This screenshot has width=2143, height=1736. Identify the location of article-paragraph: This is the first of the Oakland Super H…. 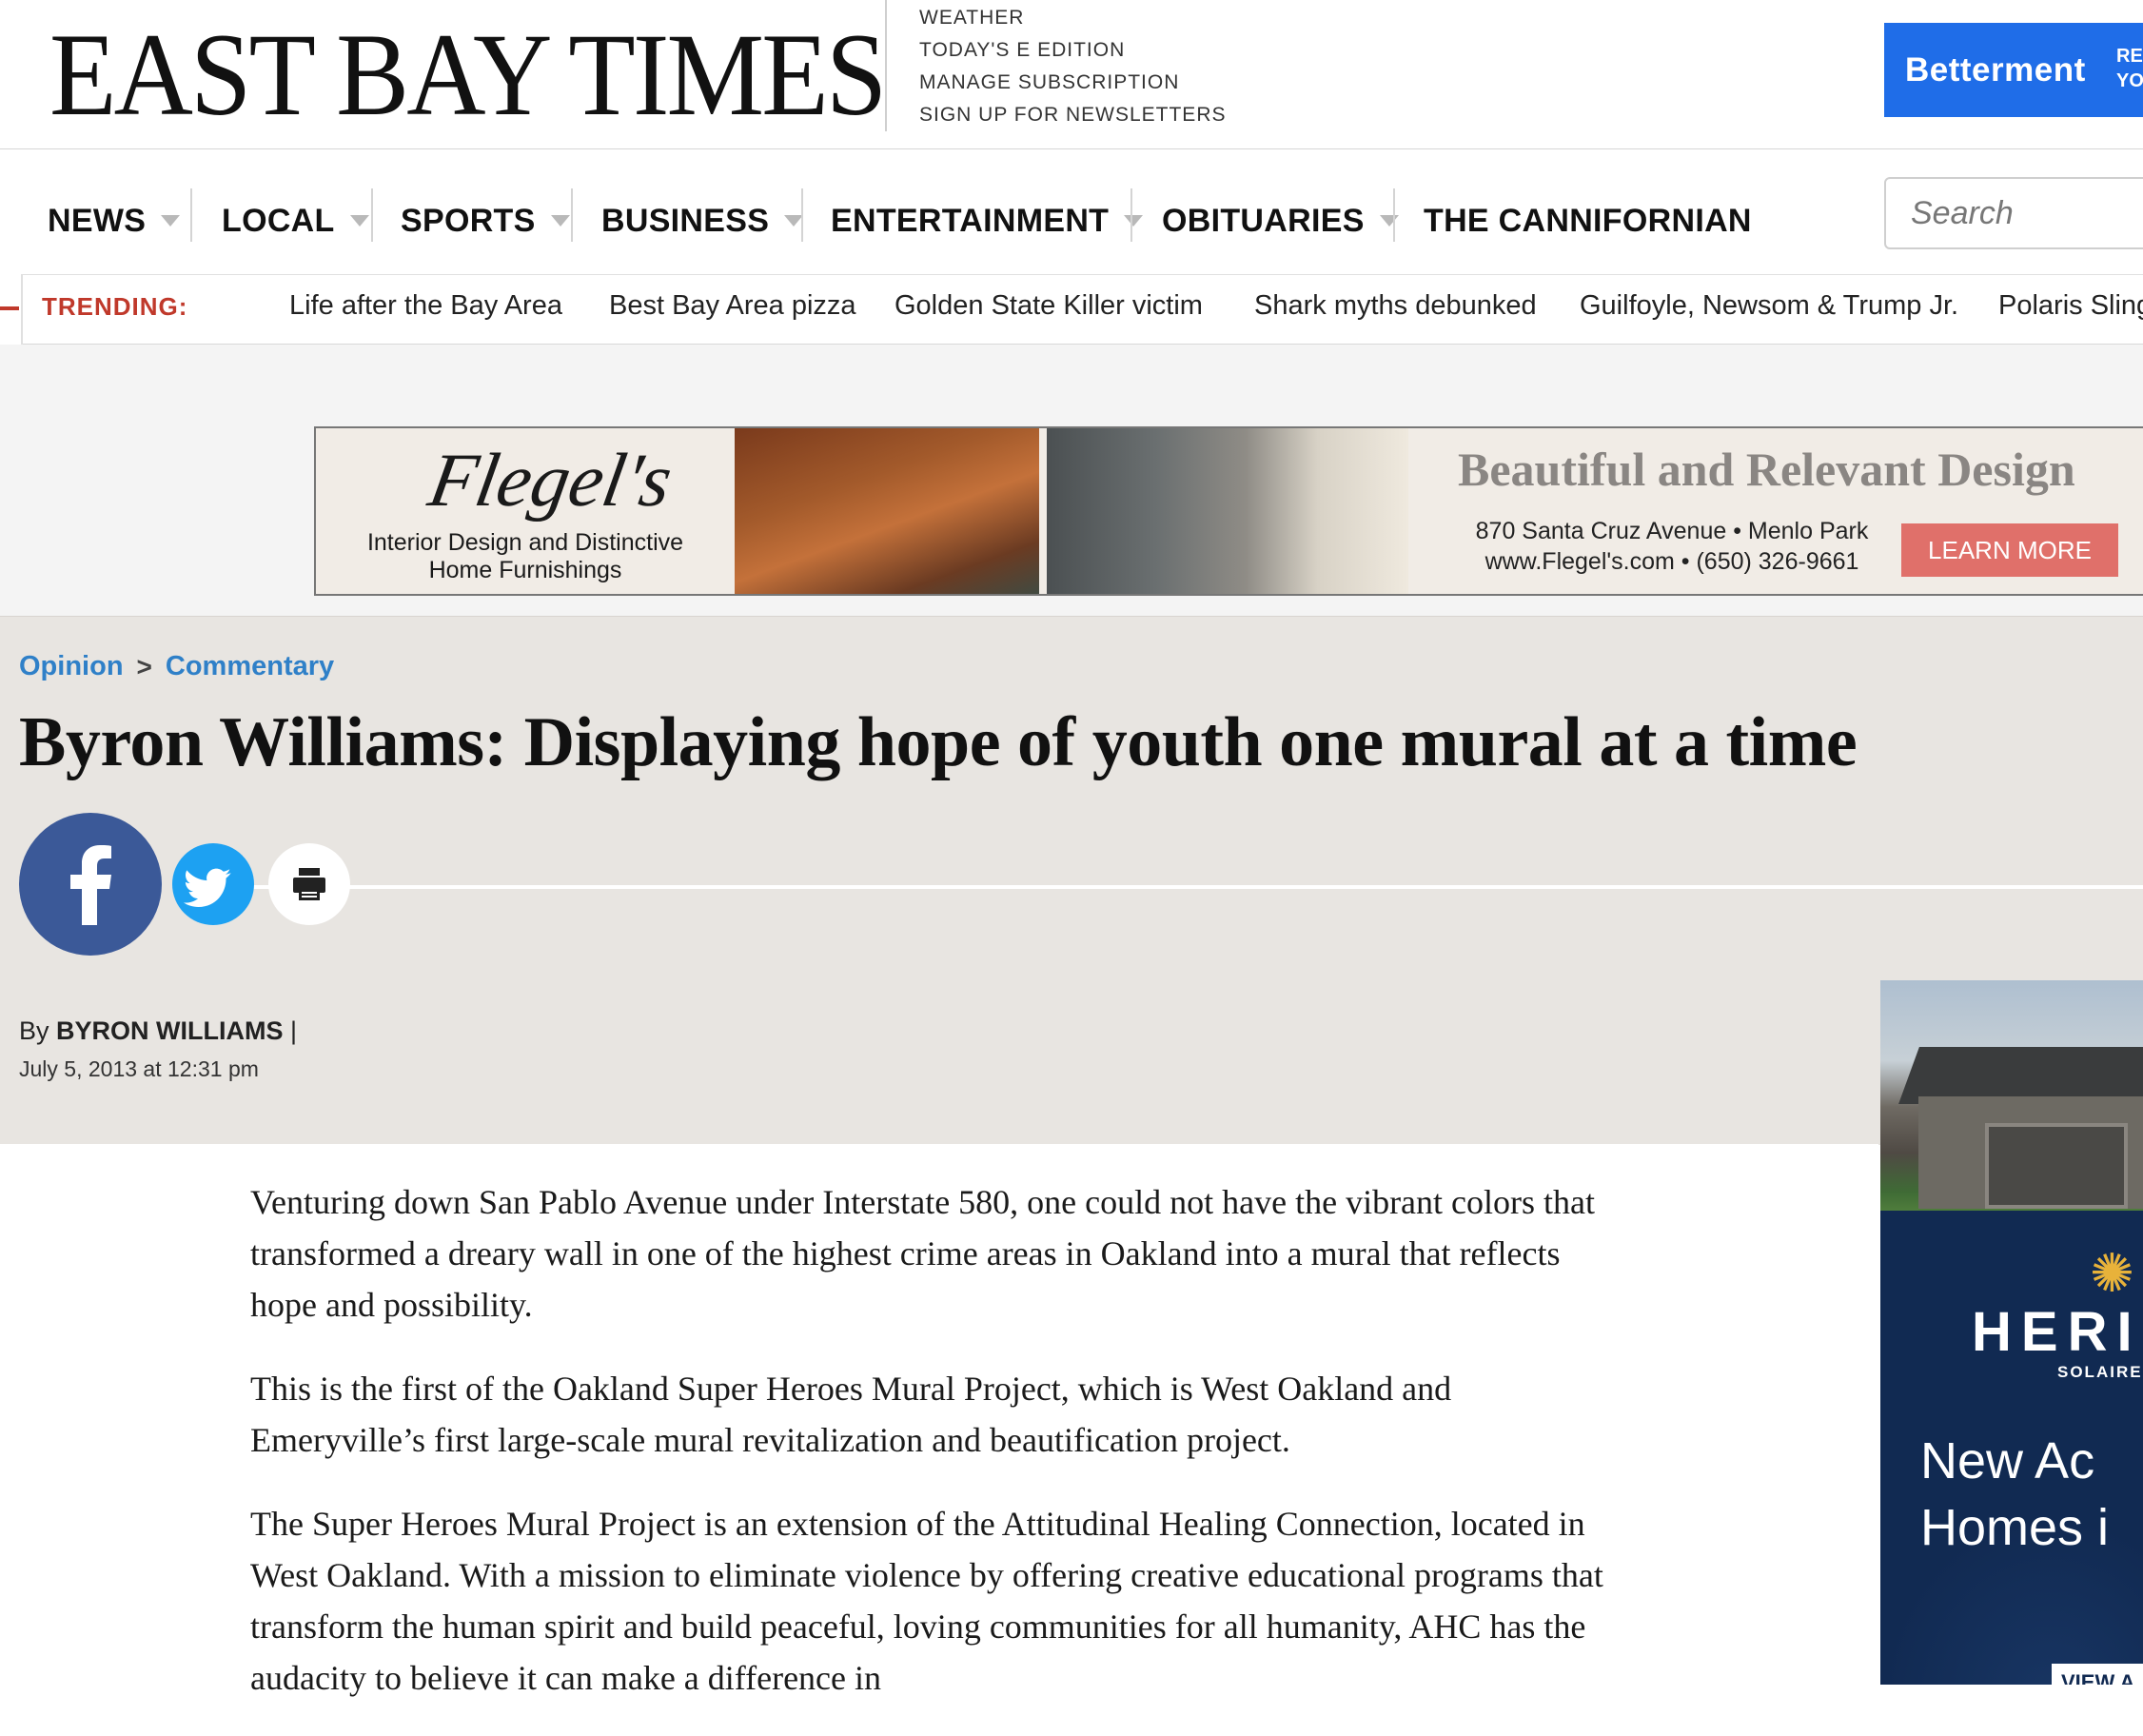
(851, 1414).